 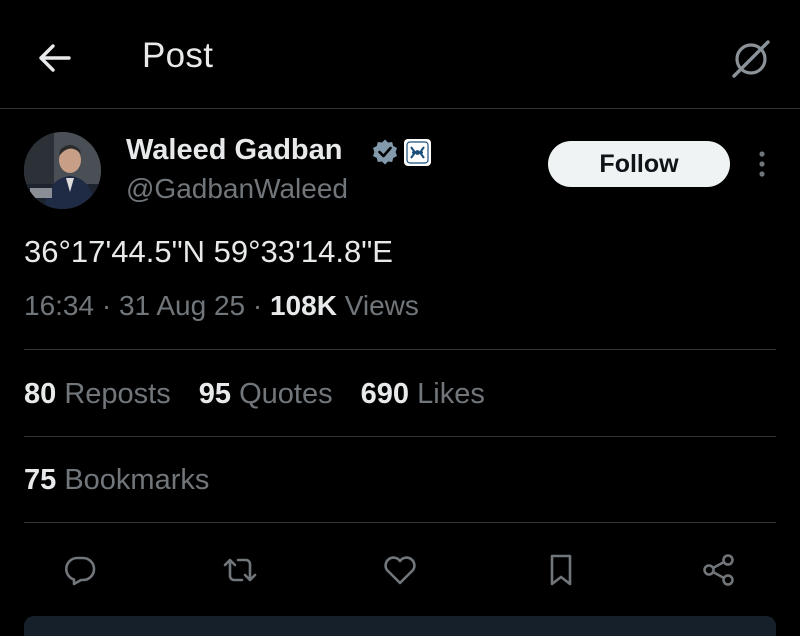 What do you see at coordinates (40, 480) in the screenshot?
I see `bookmarks-count: 75` at bounding box center [40, 480].